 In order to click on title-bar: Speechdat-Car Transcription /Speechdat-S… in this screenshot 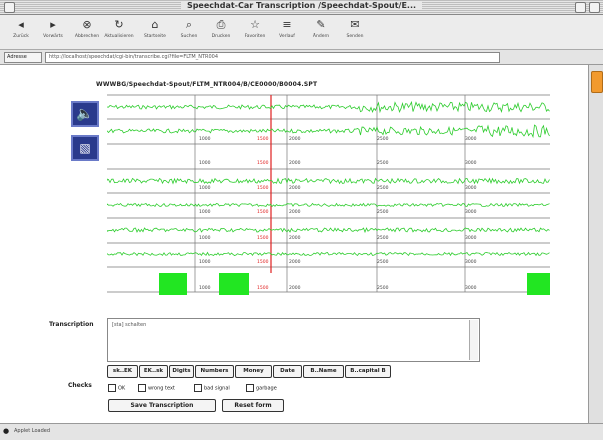, I will do `click(301, 7)`.